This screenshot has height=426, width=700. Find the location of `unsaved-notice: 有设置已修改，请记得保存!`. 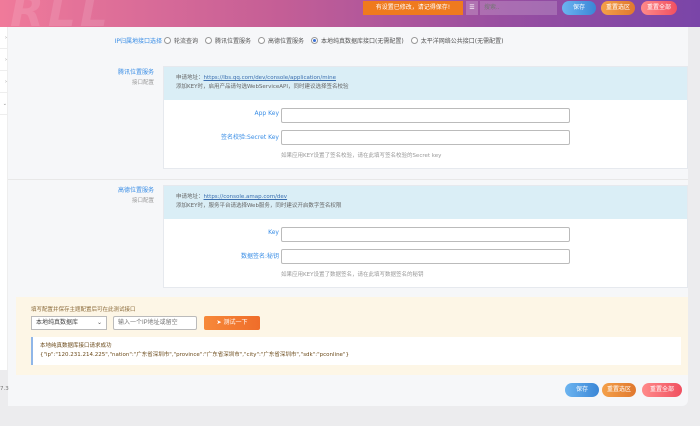

unsaved-notice: 有设置已修改，请记得保存! is located at coordinates (413, 8).